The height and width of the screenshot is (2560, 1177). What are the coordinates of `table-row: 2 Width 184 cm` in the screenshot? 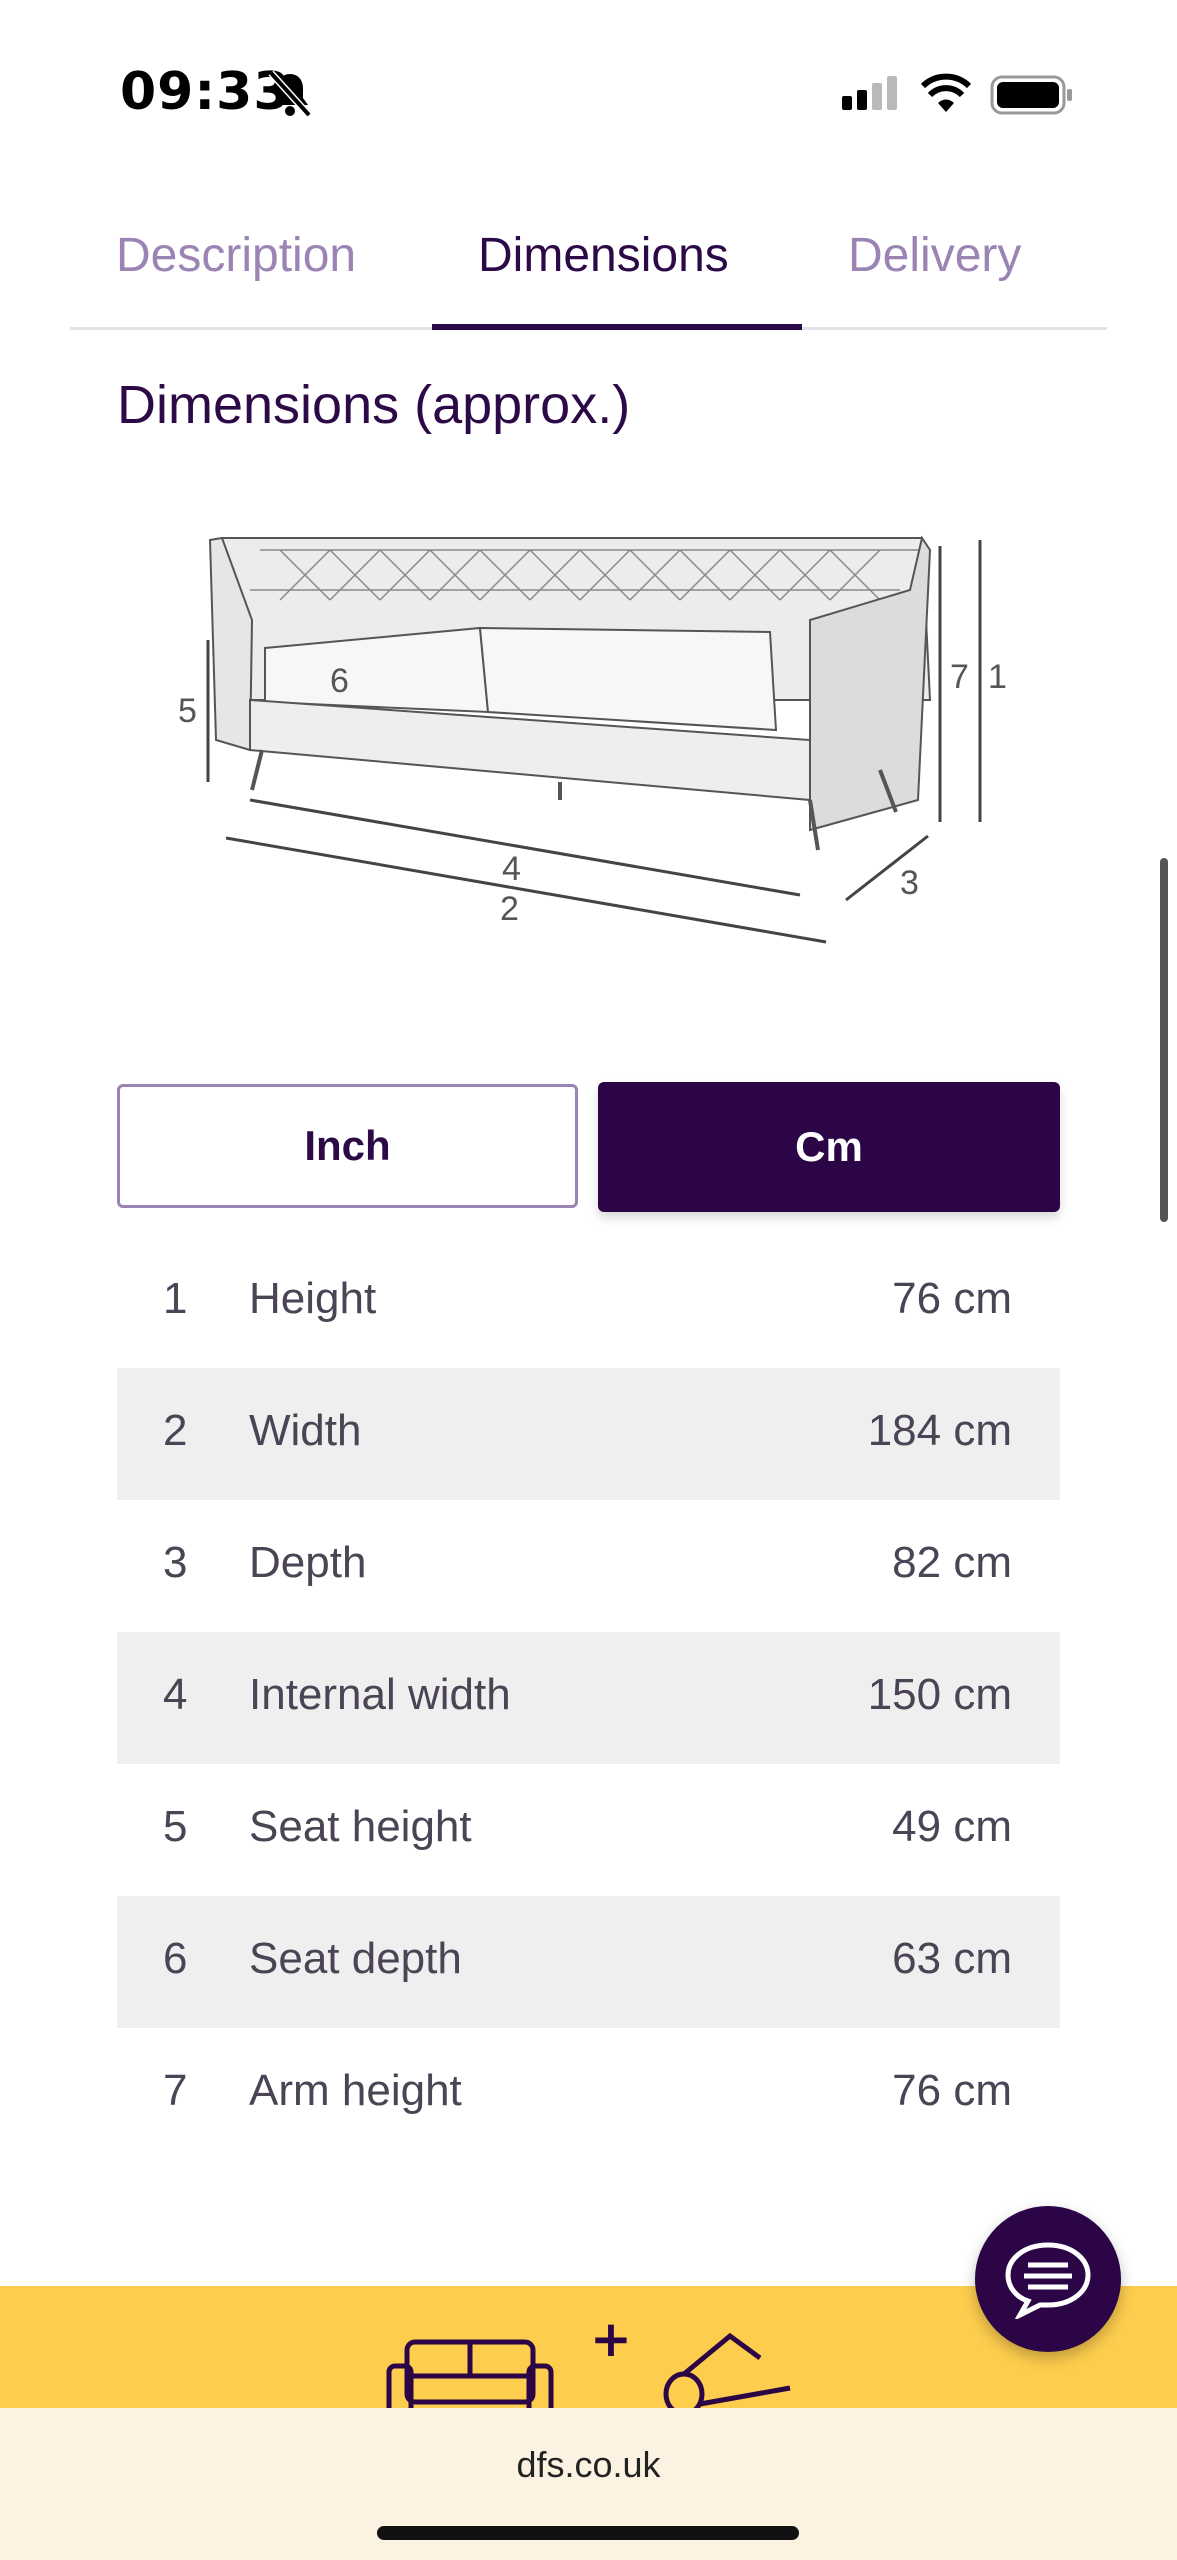 It's located at (588, 1434).